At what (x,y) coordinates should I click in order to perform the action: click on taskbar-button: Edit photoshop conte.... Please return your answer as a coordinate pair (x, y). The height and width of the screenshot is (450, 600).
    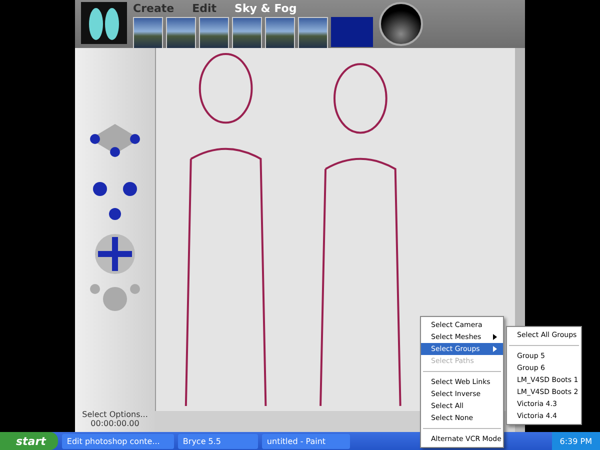
    Looking at the image, I should click on (118, 441).